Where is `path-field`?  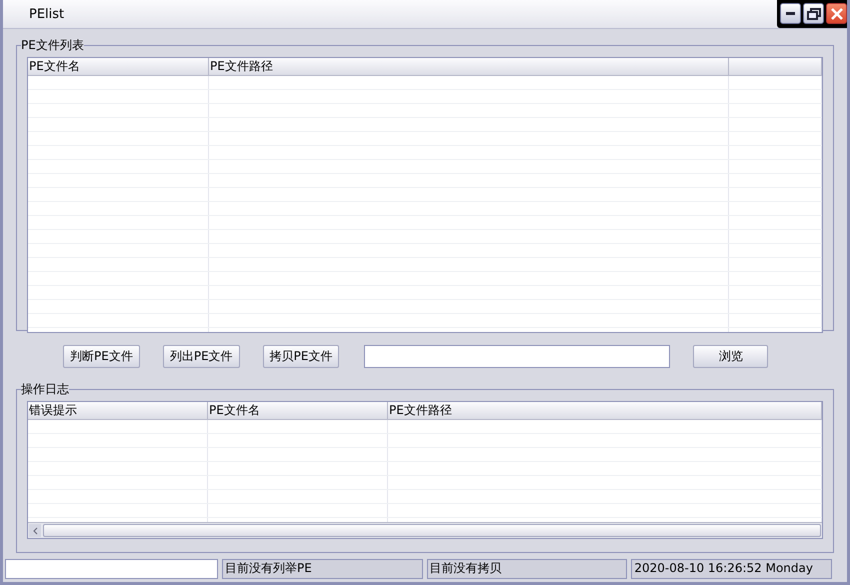 path-field is located at coordinates (517, 356).